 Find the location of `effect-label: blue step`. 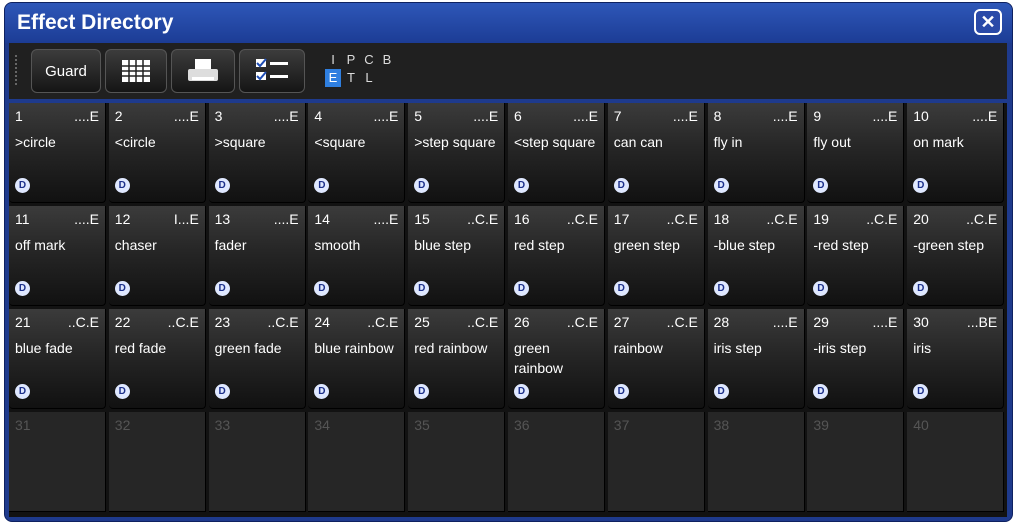

effect-label: blue step is located at coordinates (443, 245).